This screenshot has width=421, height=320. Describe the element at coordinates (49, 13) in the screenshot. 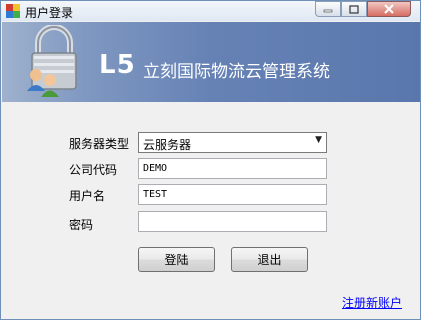

I see `window-title: 用户登录` at that location.